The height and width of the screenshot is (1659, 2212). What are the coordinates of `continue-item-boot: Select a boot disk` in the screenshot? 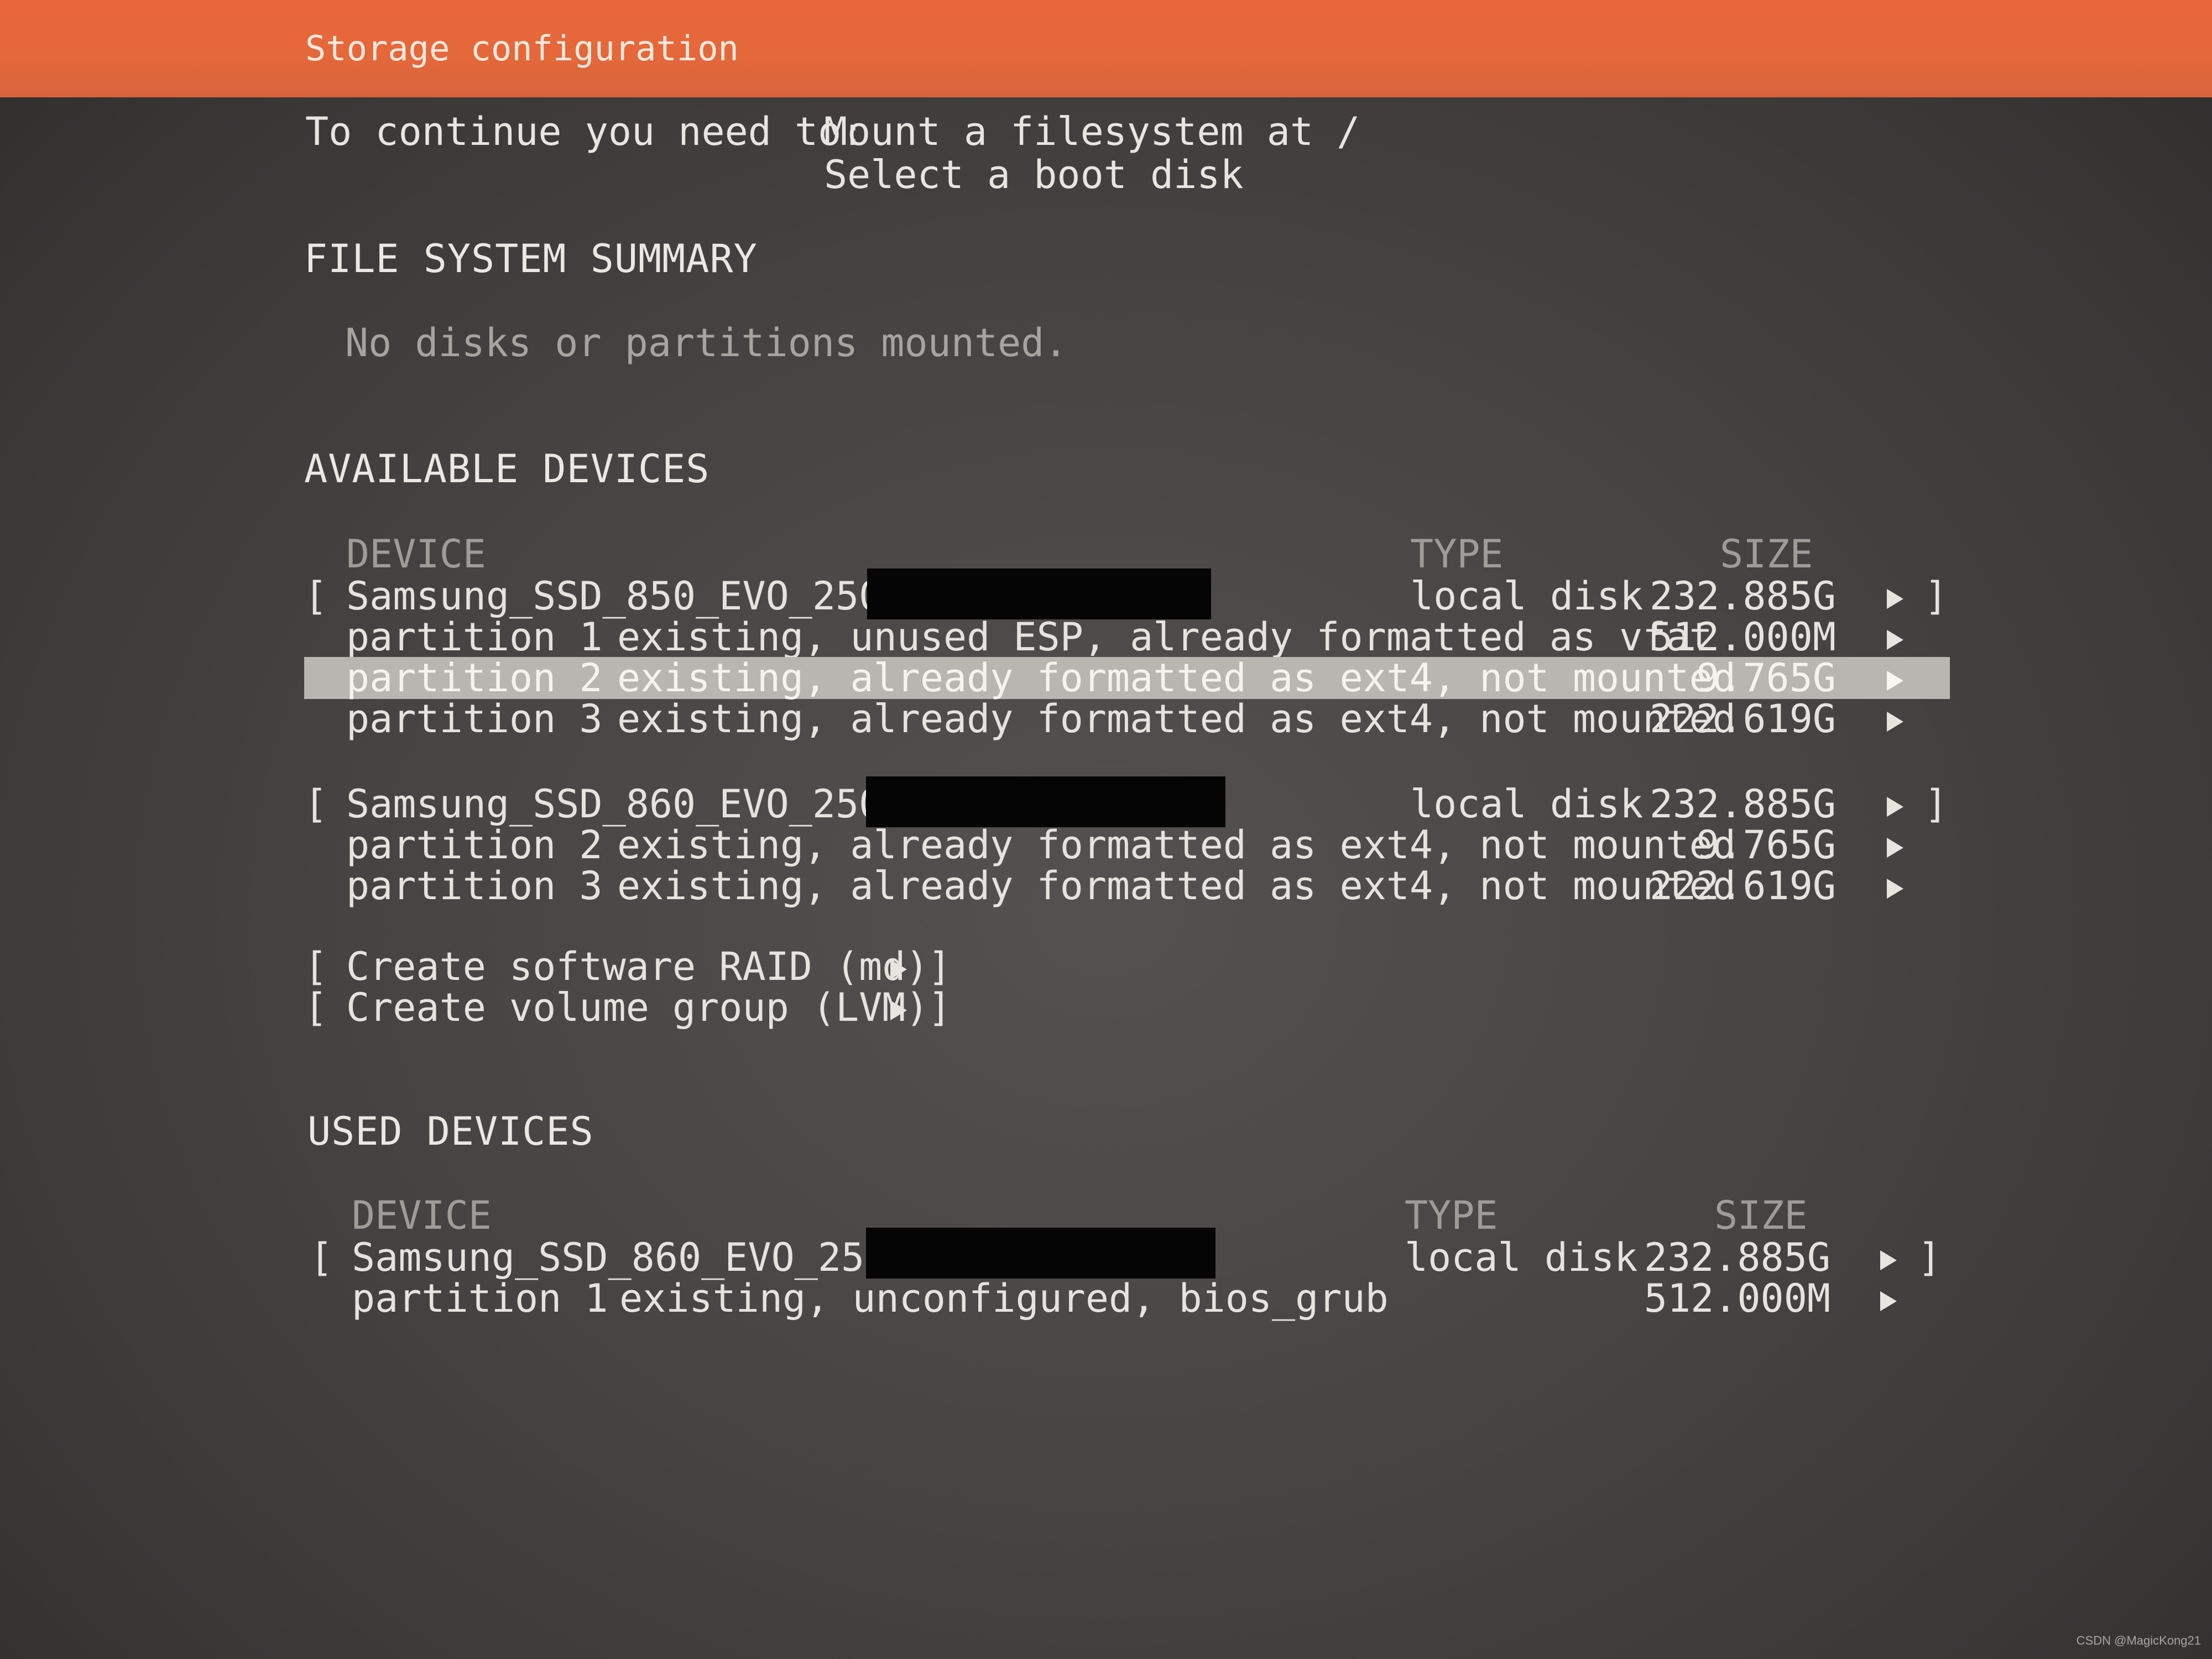 It's located at (1034, 175).